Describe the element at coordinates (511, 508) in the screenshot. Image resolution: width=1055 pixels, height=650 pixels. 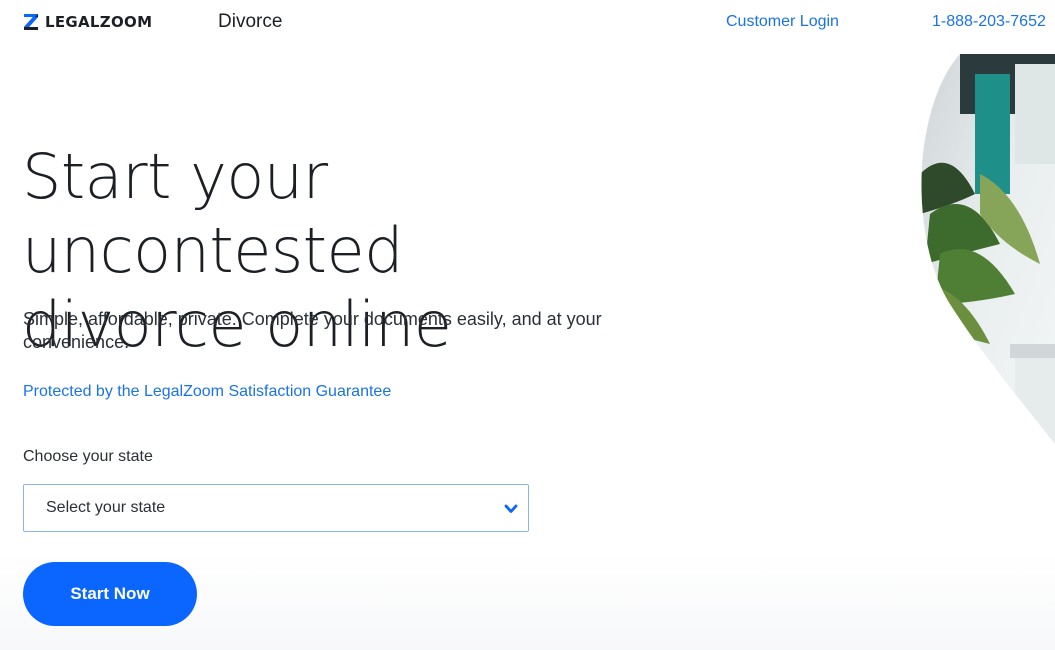
I see `chevron-down-icon` at that location.